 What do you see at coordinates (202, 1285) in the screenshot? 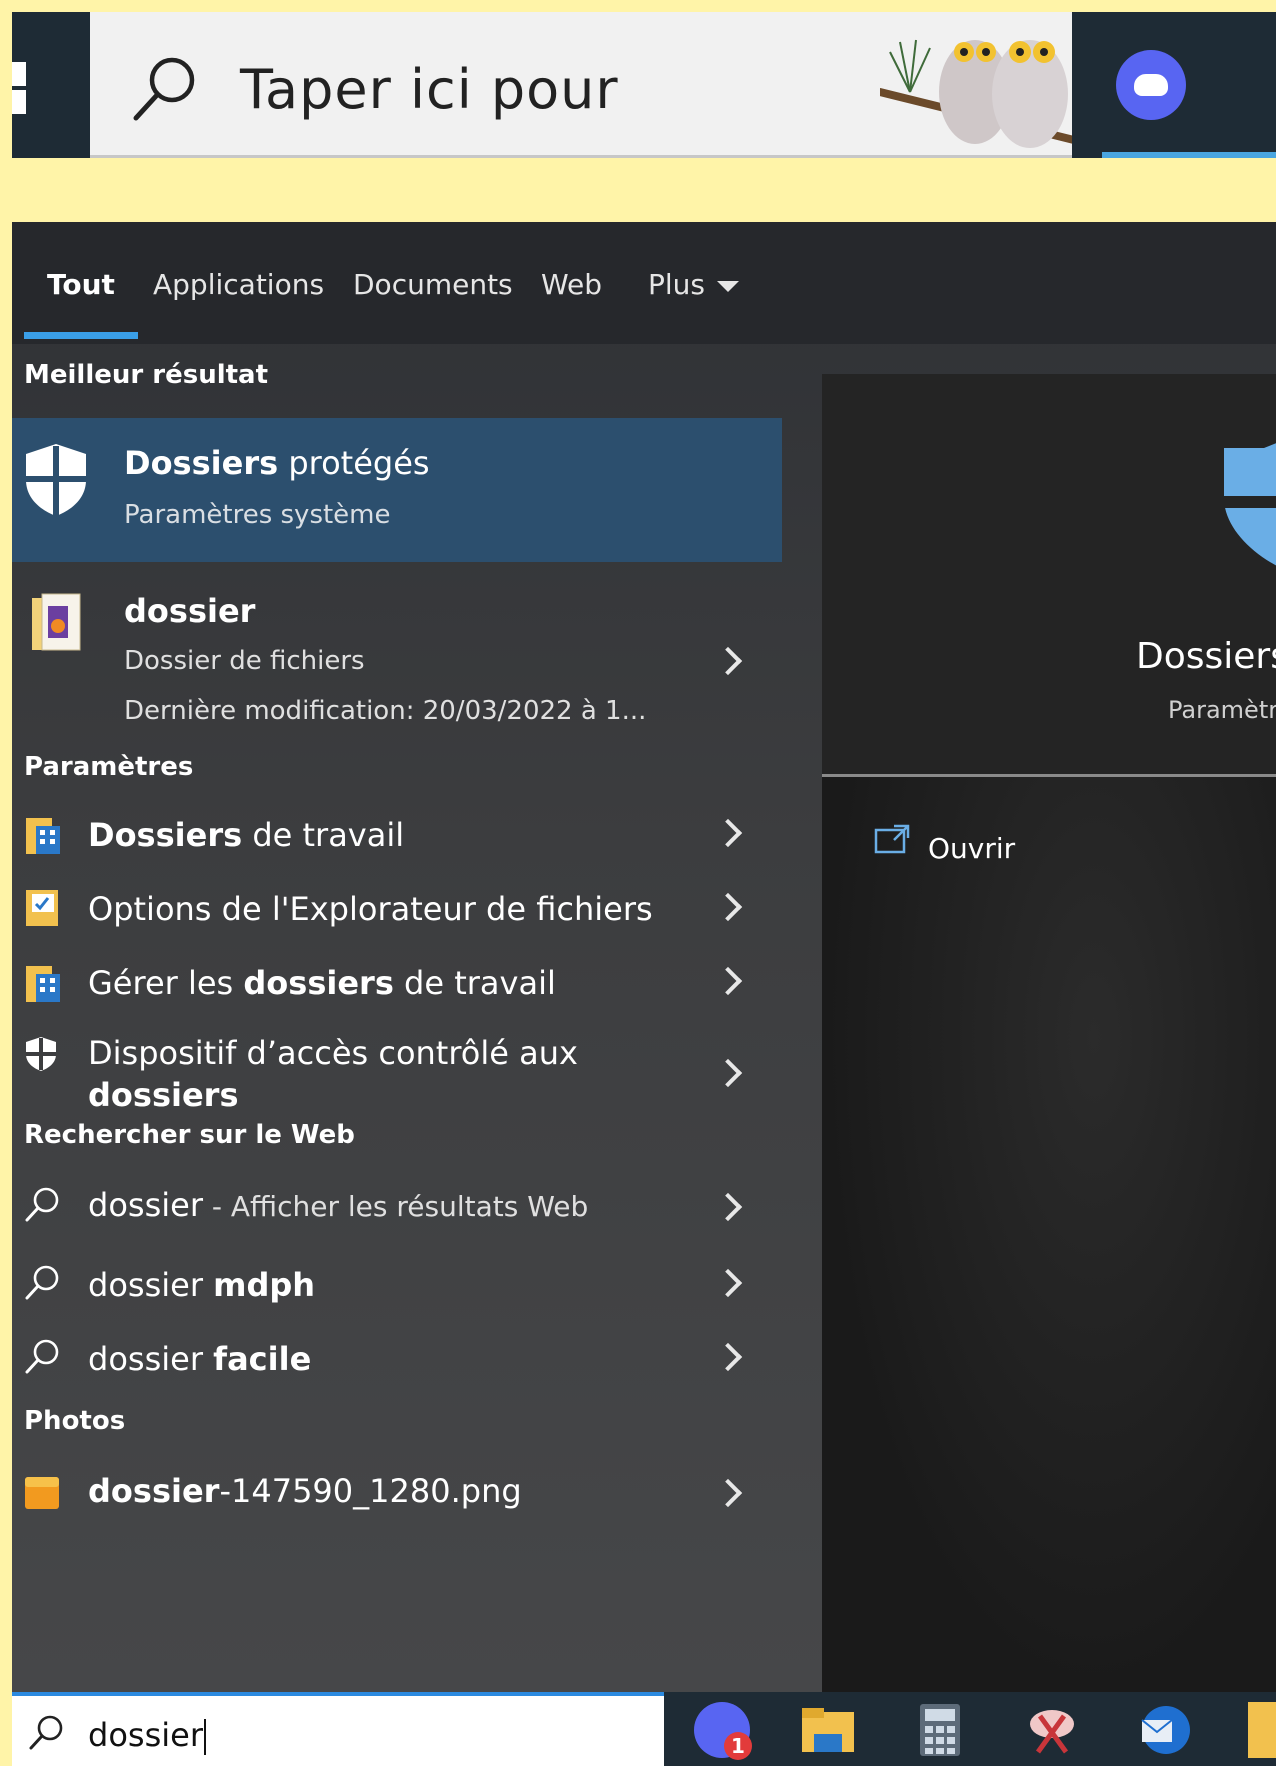
I see `web-item-label: dossier mdph` at bounding box center [202, 1285].